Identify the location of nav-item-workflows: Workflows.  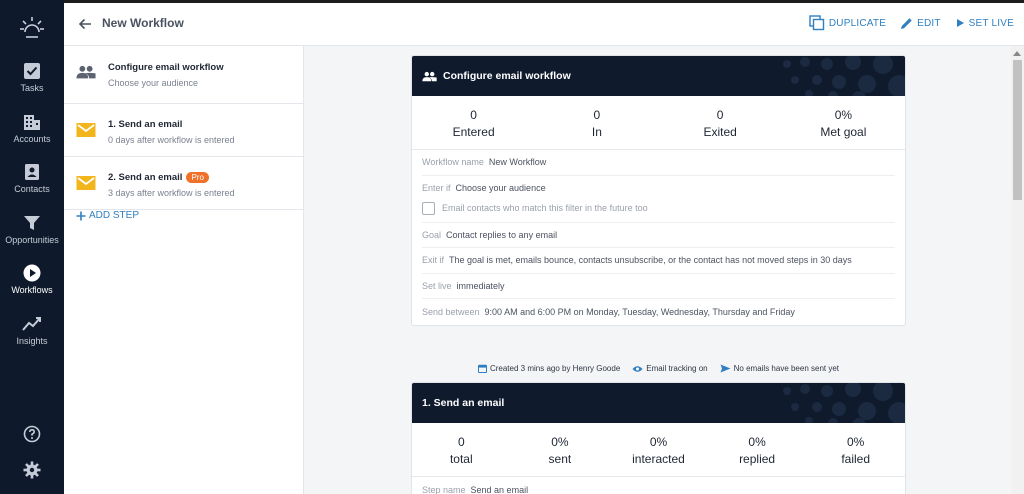
(32, 288).